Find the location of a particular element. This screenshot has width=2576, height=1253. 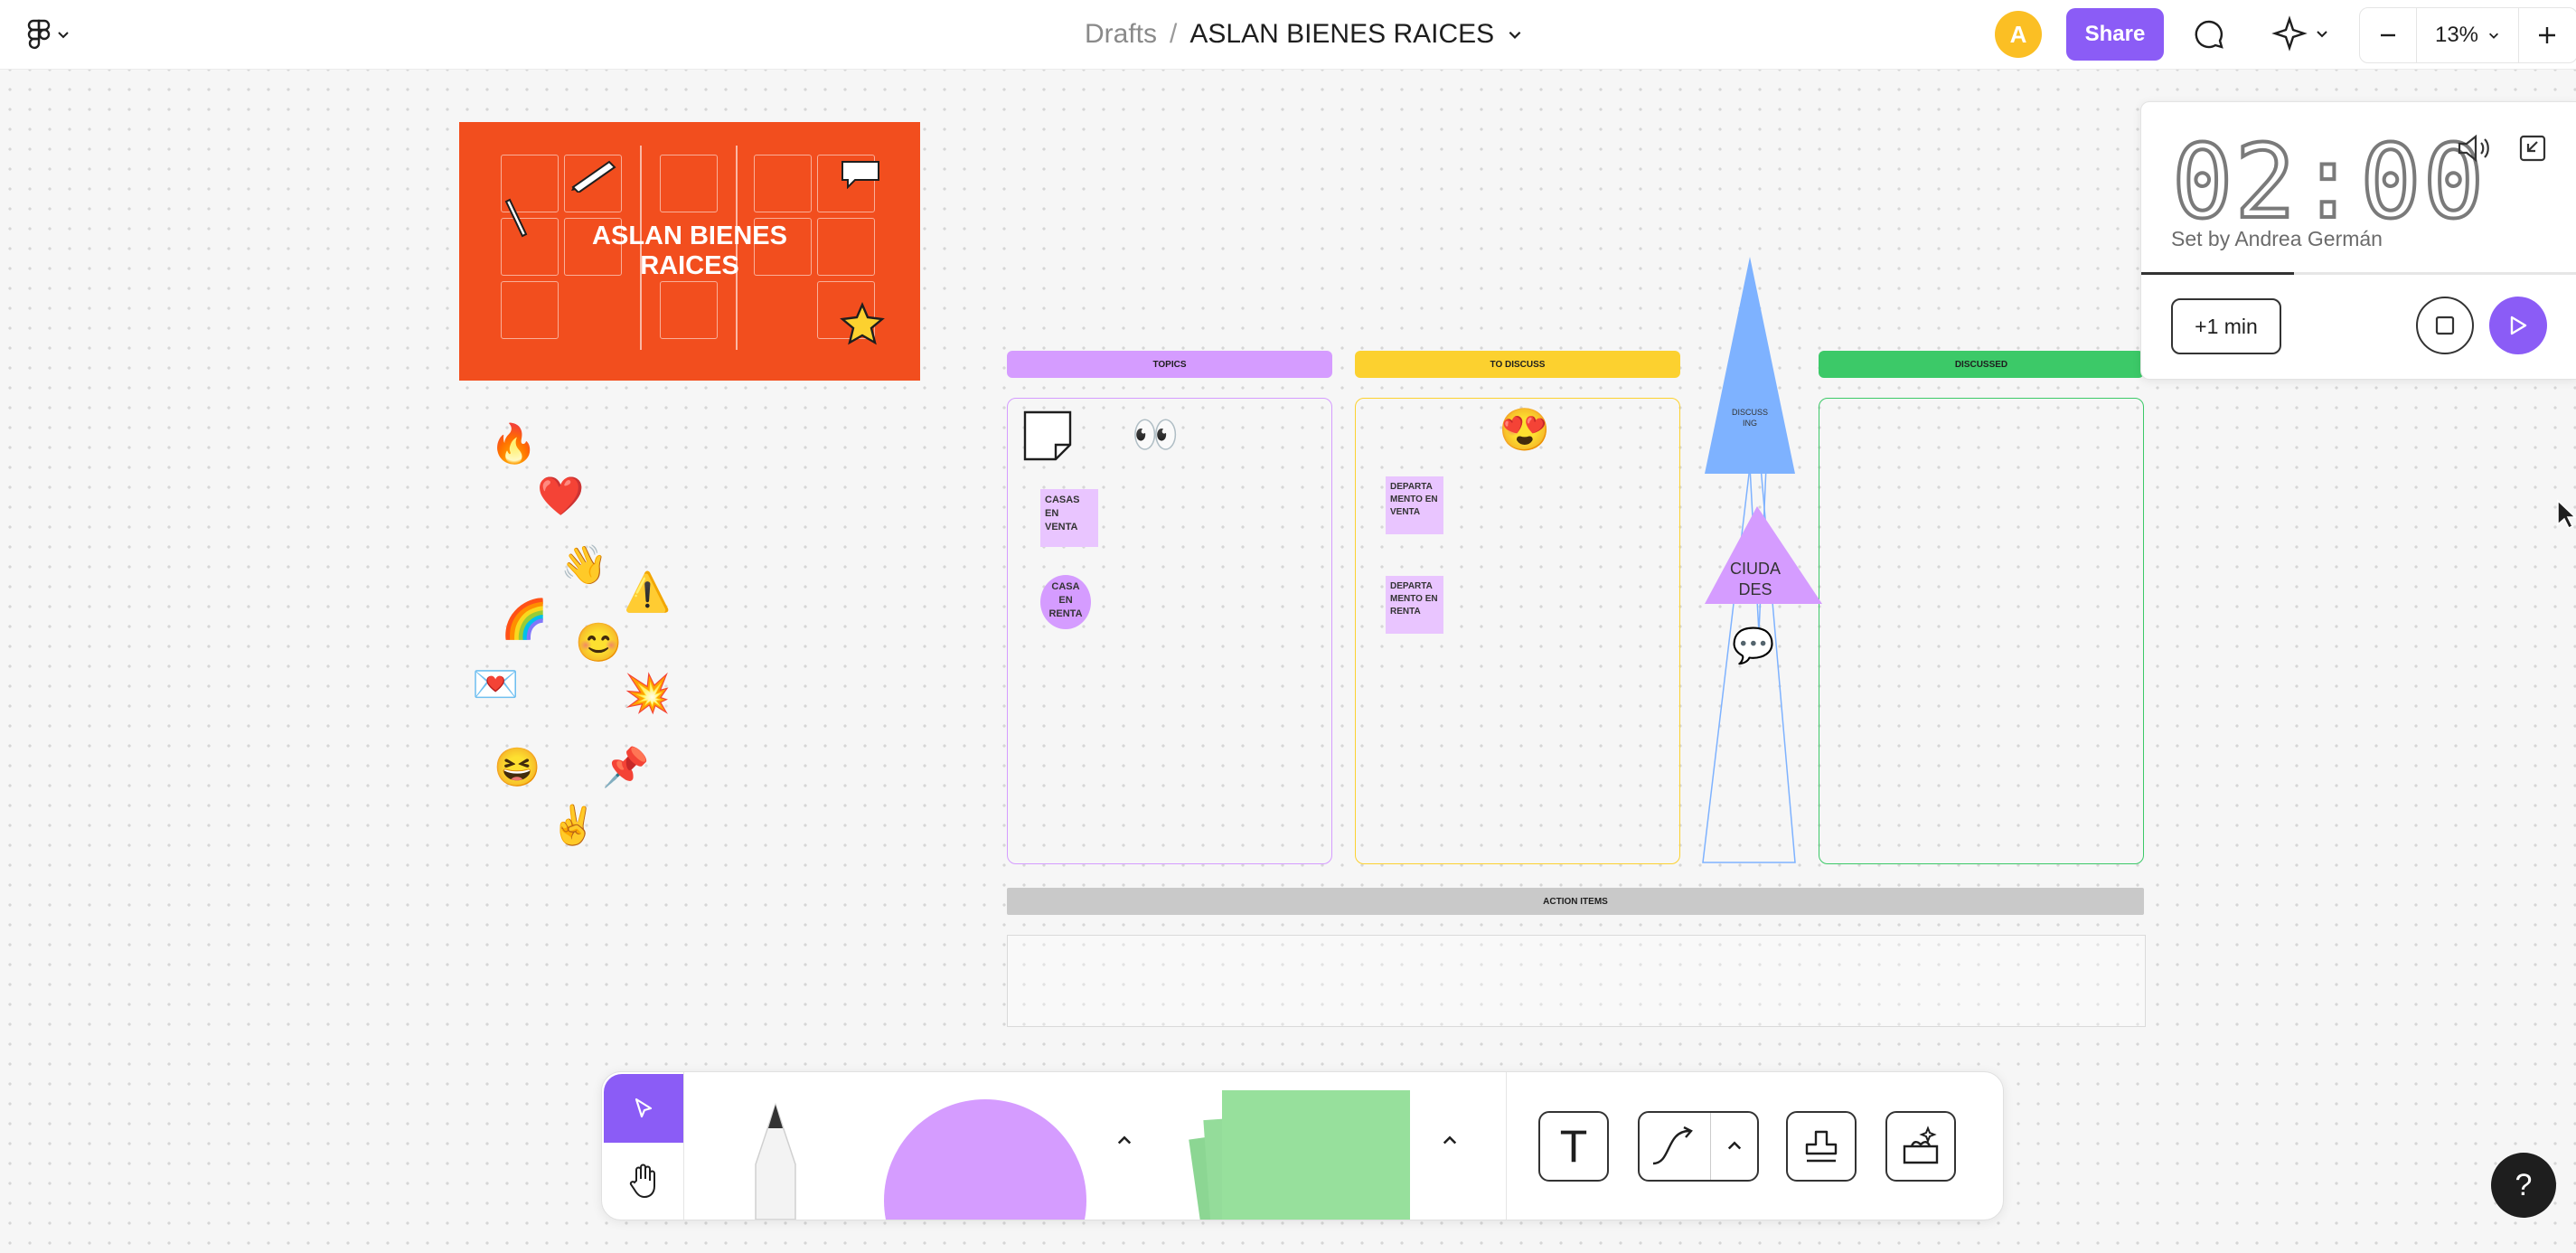

main-menu-button is located at coordinates (49, 34).